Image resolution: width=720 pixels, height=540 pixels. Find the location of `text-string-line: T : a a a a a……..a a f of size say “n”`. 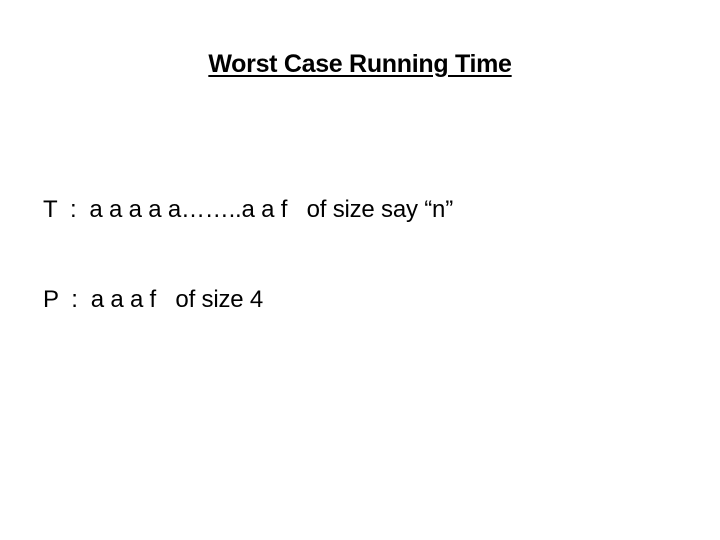

text-string-line: T : a a a a a……..a a f of size say “n” is located at coordinates (248, 209).